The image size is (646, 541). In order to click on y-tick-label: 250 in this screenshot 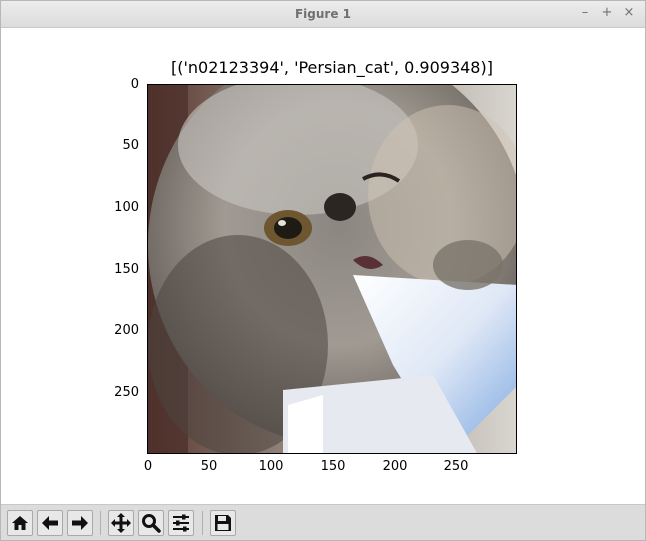, I will do `click(126, 392)`.